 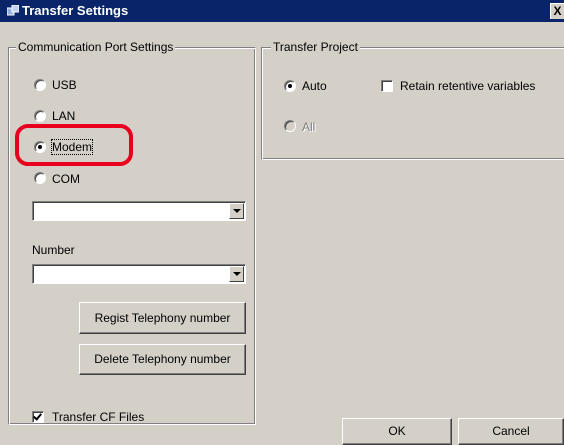 I want to click on ok-label: OK, so click(x=397, y=431).